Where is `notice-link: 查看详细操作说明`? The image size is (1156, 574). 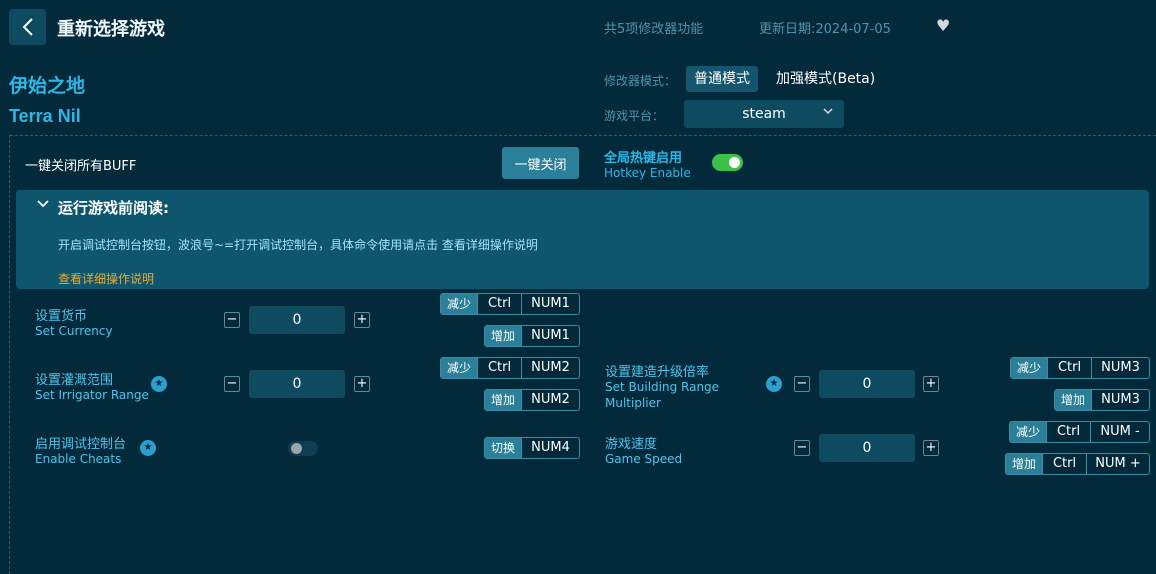
notice-link: 查看详细操作说明 is located at coordinates (106, 278).